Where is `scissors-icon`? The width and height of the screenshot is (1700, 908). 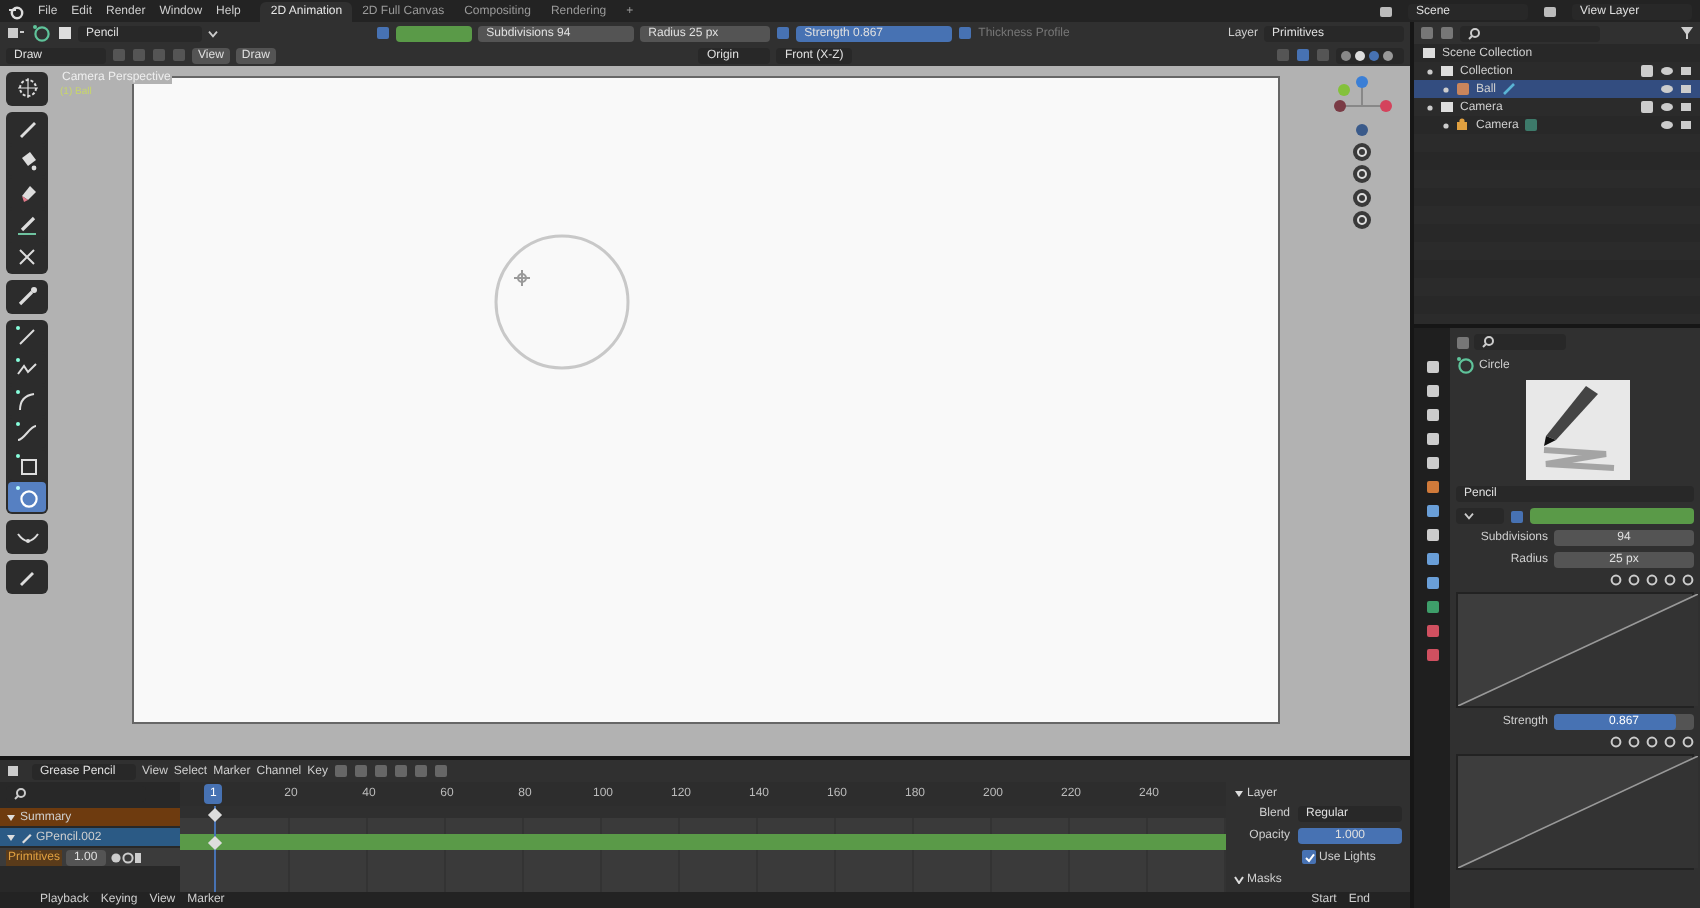
scissors-icon is located at coordinates (27, 257).